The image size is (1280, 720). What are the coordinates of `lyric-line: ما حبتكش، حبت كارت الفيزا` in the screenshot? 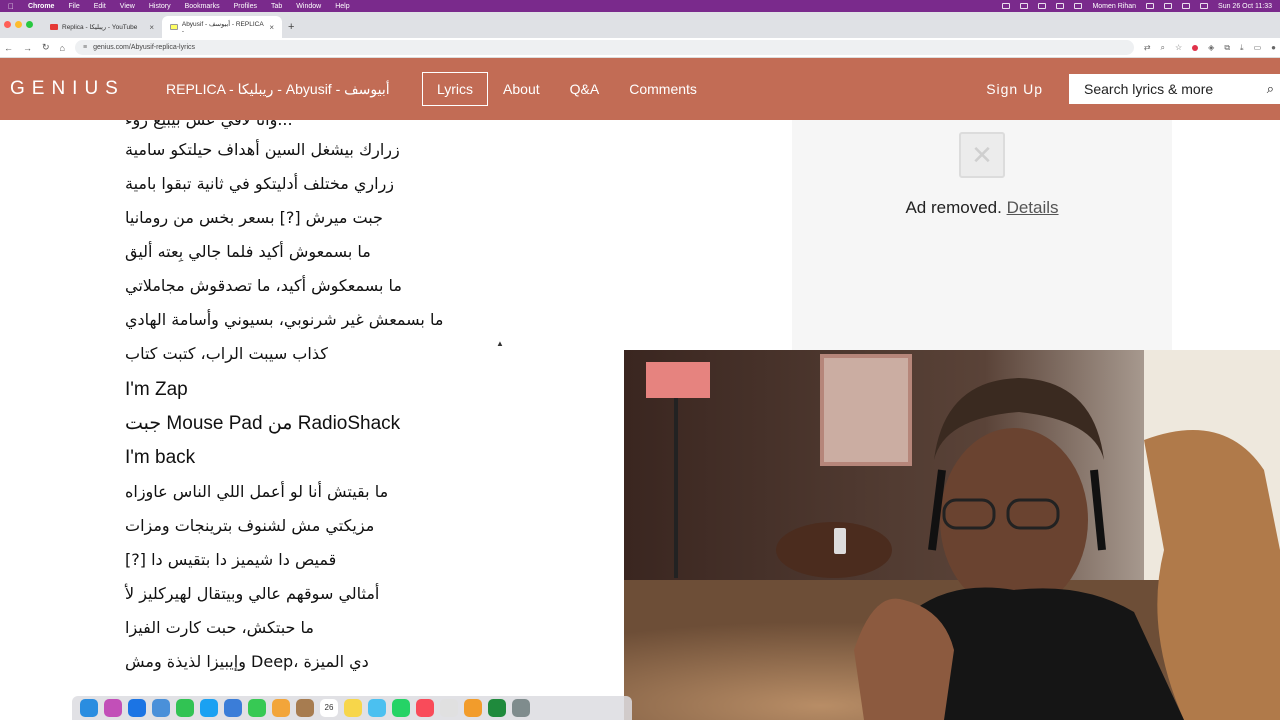 It's located at (219, 627).